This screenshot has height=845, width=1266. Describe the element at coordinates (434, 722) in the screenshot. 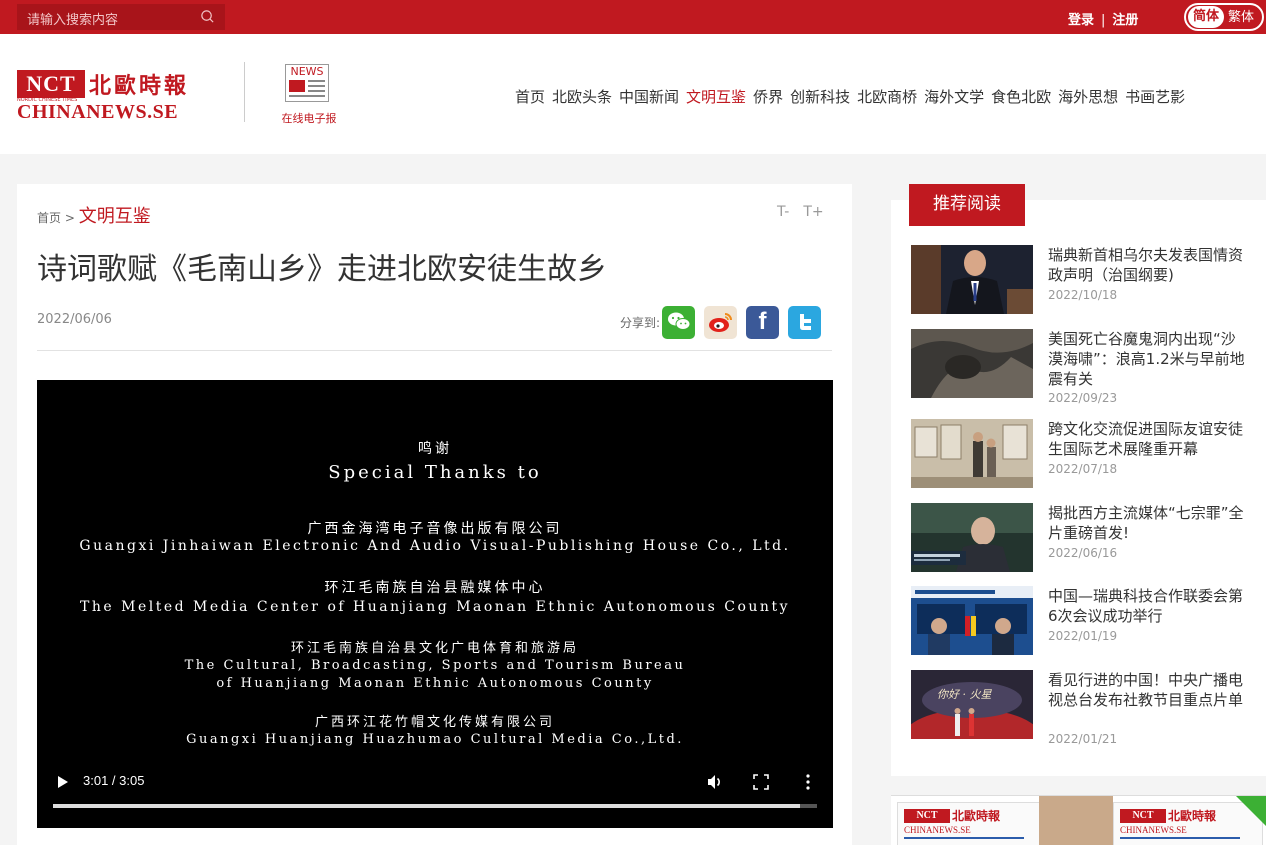

I see `video-credit-line: 广西环江花竹帽文化传媒有限公司` at that location.